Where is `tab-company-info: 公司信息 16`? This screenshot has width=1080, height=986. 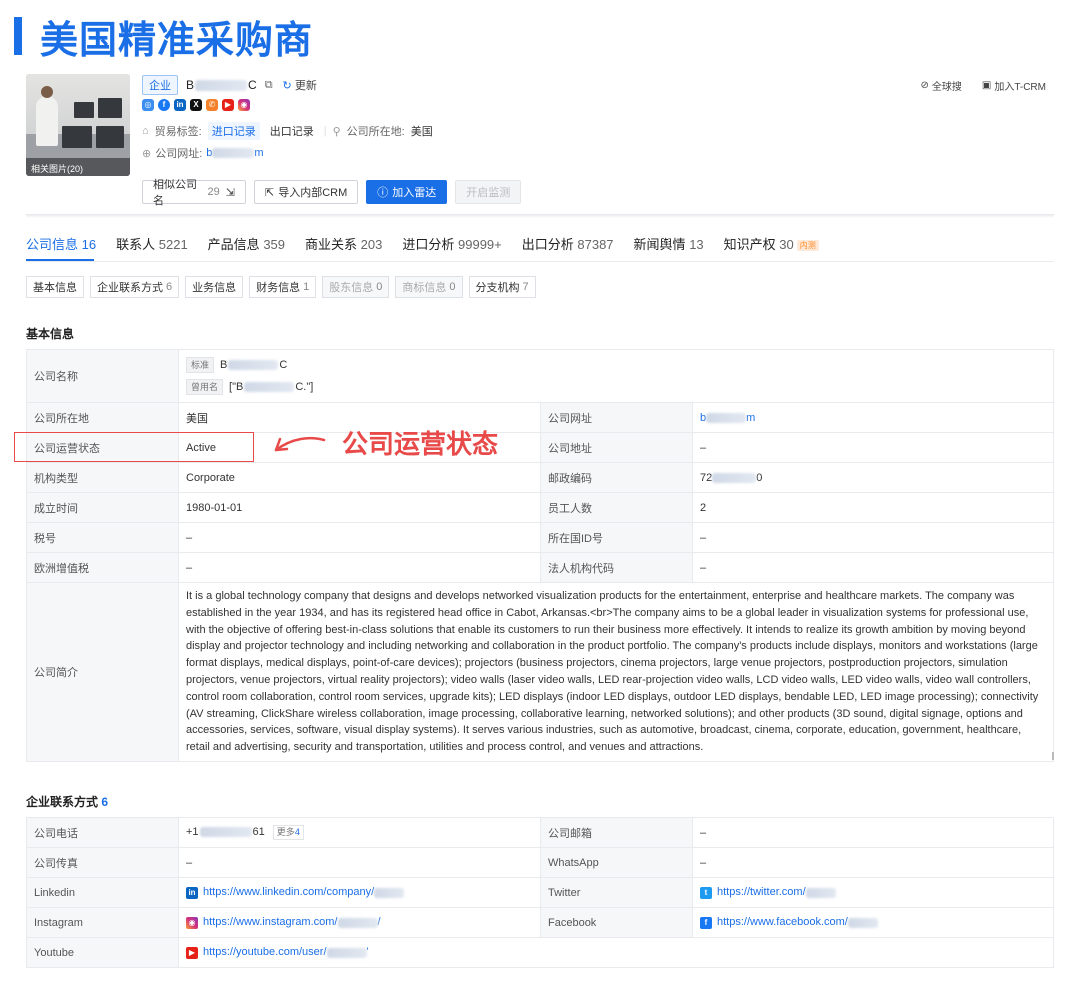 tab-company-info: 公司信息 16 is located at coordinates (61, 243).